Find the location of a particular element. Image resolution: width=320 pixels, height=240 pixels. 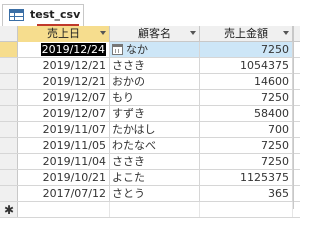

tab-title: test_csv is located at coordinates (55, 14).